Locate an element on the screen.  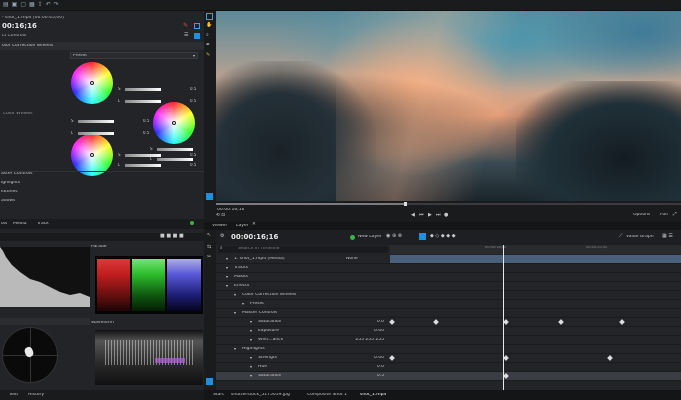
timeline-row: ▾ Saturation 0.5 is located at coordinates (448, 376).